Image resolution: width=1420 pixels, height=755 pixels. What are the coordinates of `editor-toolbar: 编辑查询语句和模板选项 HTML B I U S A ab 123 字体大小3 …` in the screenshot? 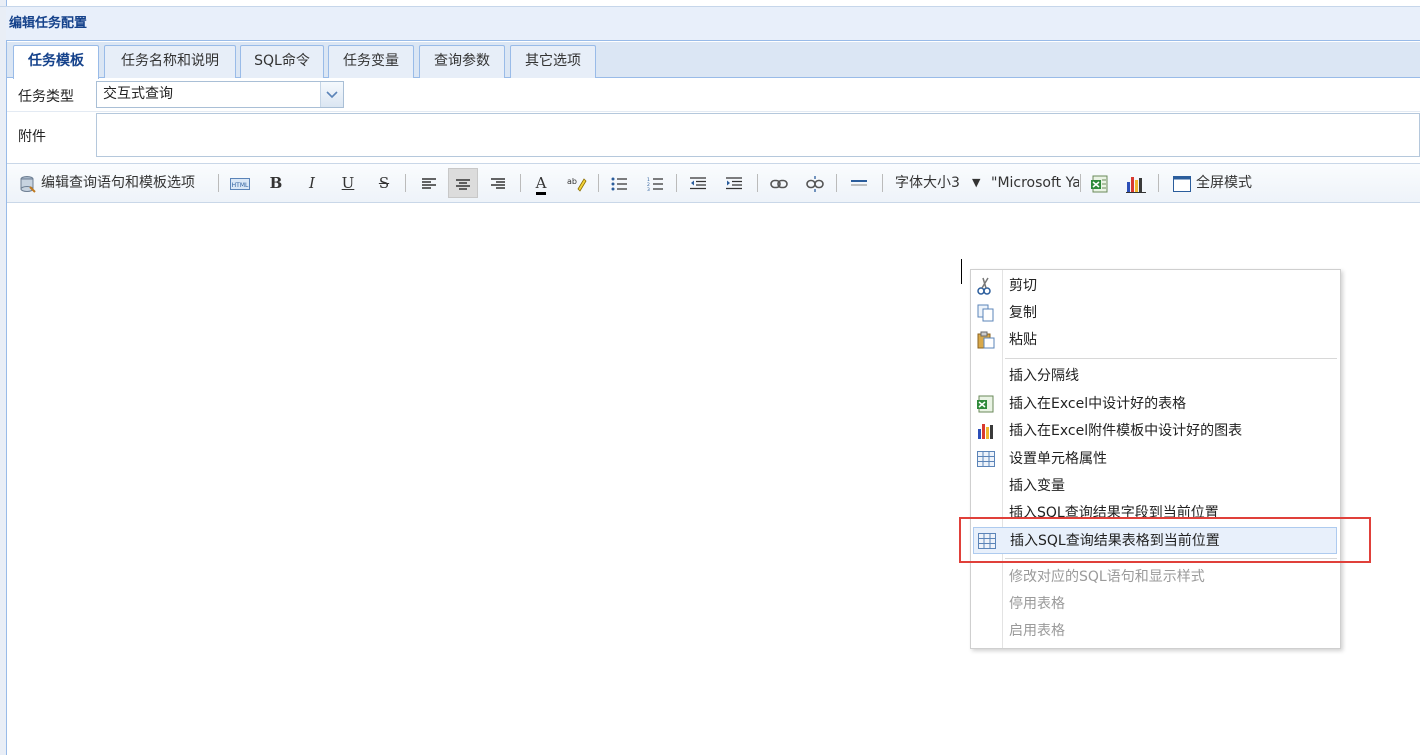 It's located at (713, 183).